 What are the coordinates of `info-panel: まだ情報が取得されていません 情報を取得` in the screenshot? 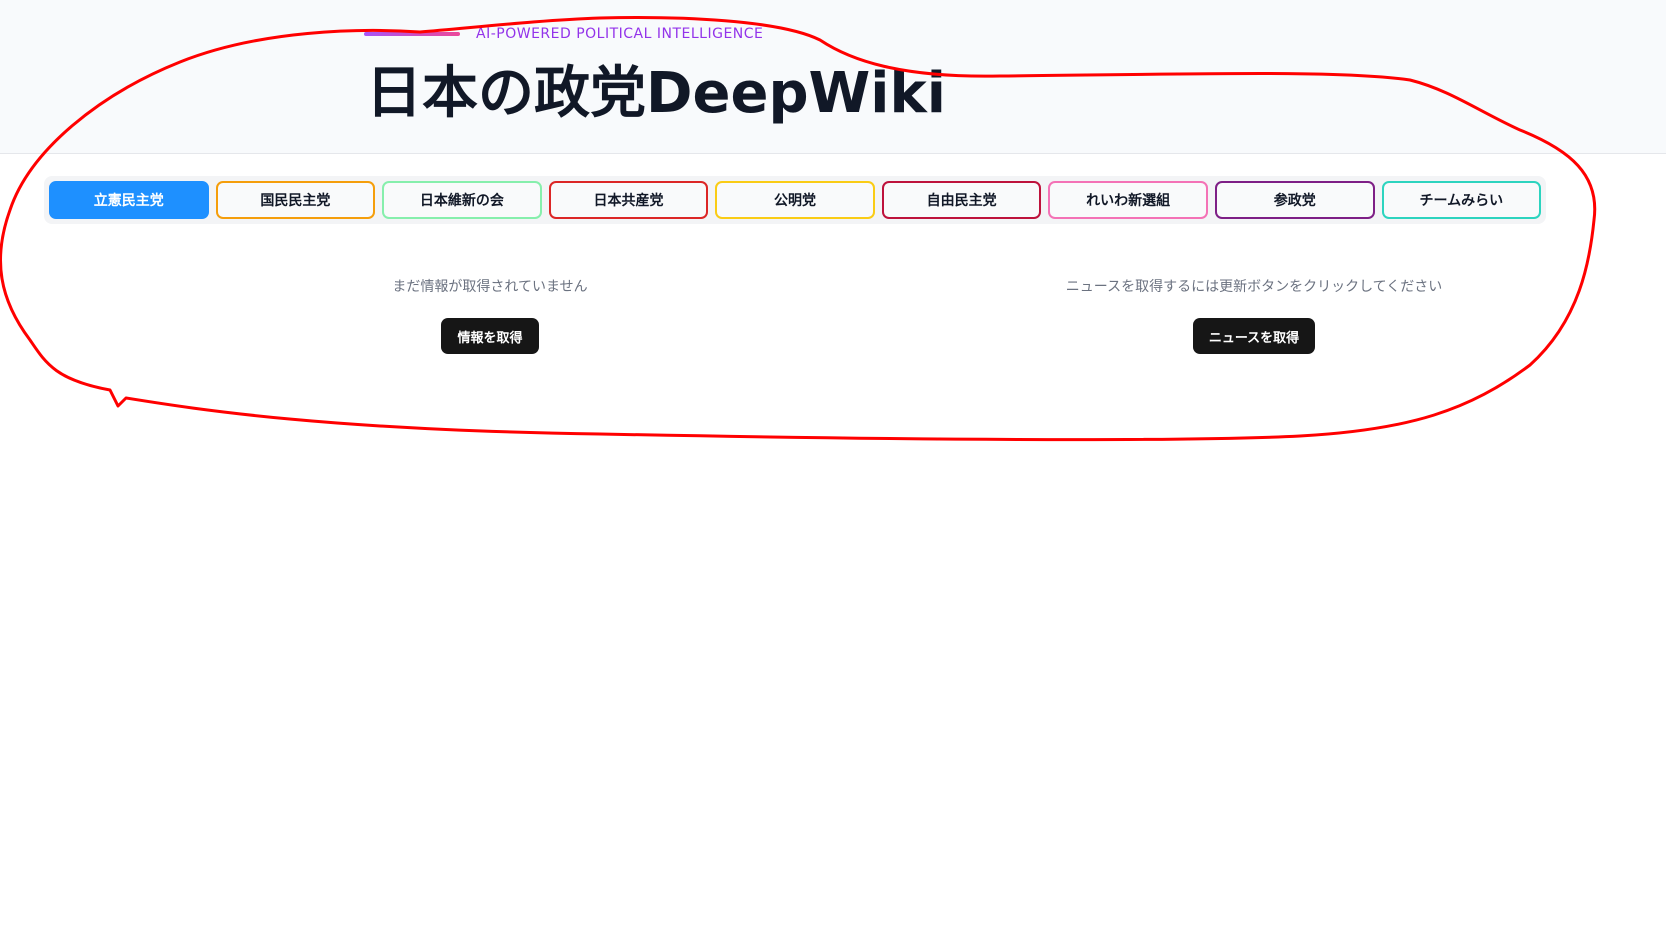 It's located at (490, 315).